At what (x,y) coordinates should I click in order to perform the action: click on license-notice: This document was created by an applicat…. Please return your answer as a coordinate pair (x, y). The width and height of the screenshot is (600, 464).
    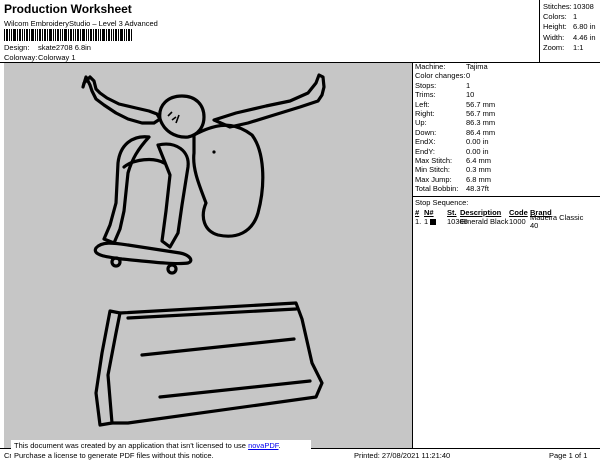
    Looking at the image, I should click on (161, 450).